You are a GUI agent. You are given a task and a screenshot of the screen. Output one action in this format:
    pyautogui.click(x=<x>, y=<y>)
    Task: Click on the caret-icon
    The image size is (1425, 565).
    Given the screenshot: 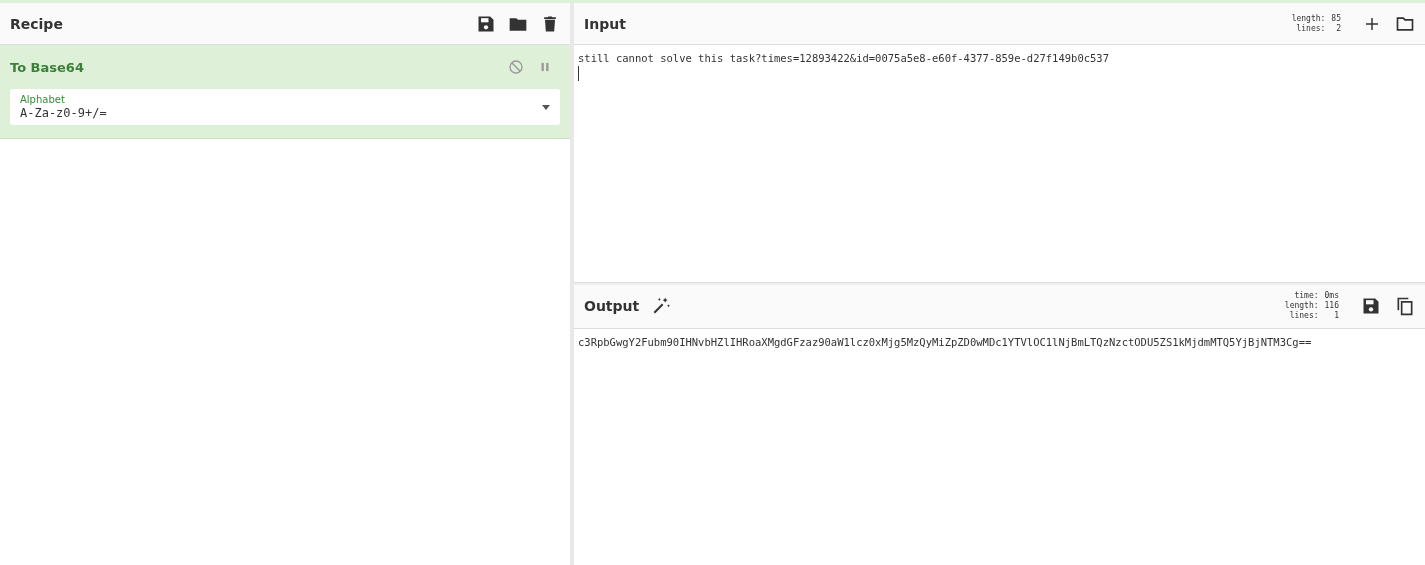 What is the action you would take?
    pyautogui.click(x=546, y=107)
    